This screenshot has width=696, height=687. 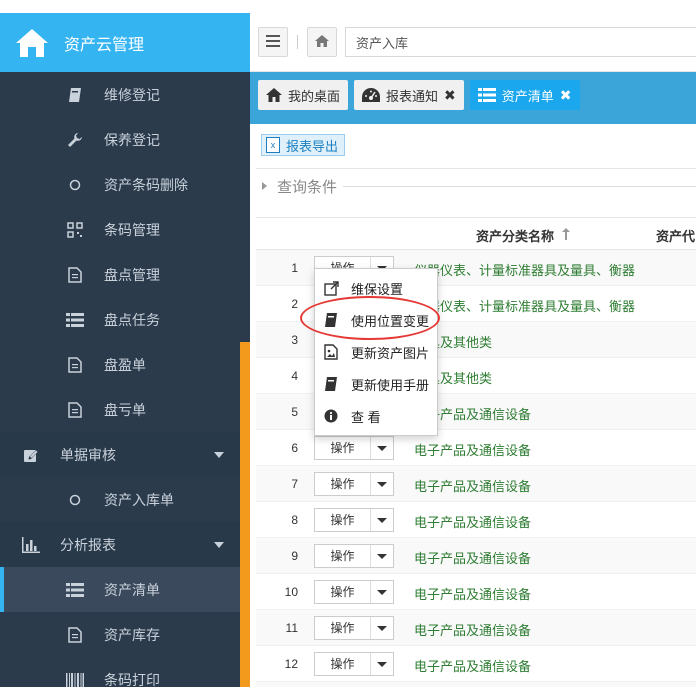 I want to click on menu-toggle-button, so click(x=273, y=42).